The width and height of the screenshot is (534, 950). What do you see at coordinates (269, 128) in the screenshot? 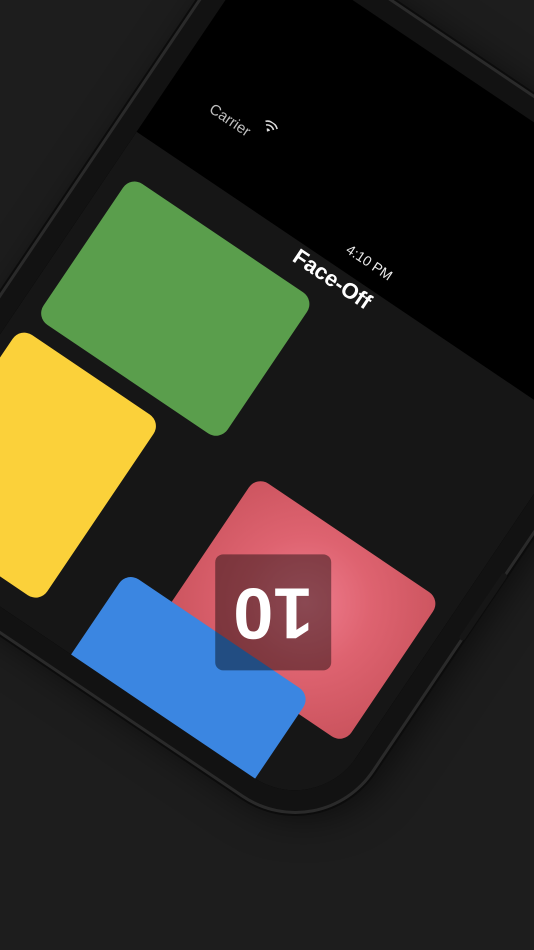
I see `wifi-icon` at bounding box center [269, 128].